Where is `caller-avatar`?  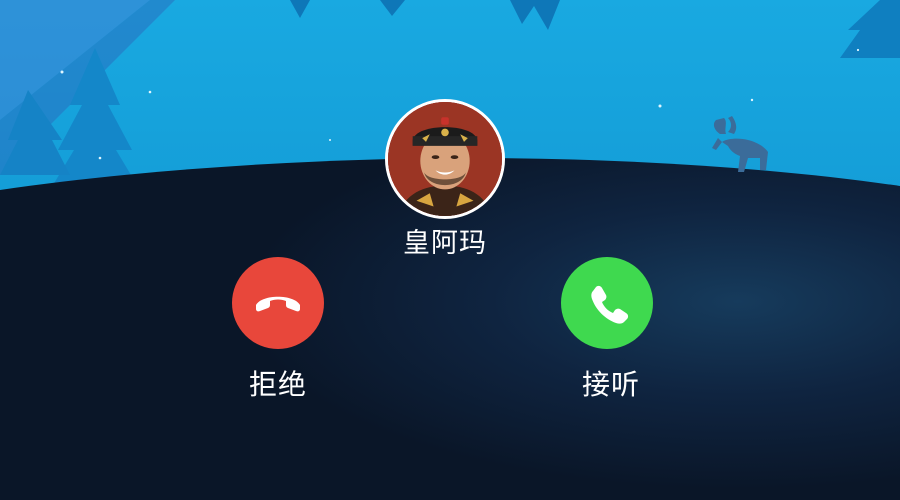
caller-avatar is located at coordinates (445, 159).